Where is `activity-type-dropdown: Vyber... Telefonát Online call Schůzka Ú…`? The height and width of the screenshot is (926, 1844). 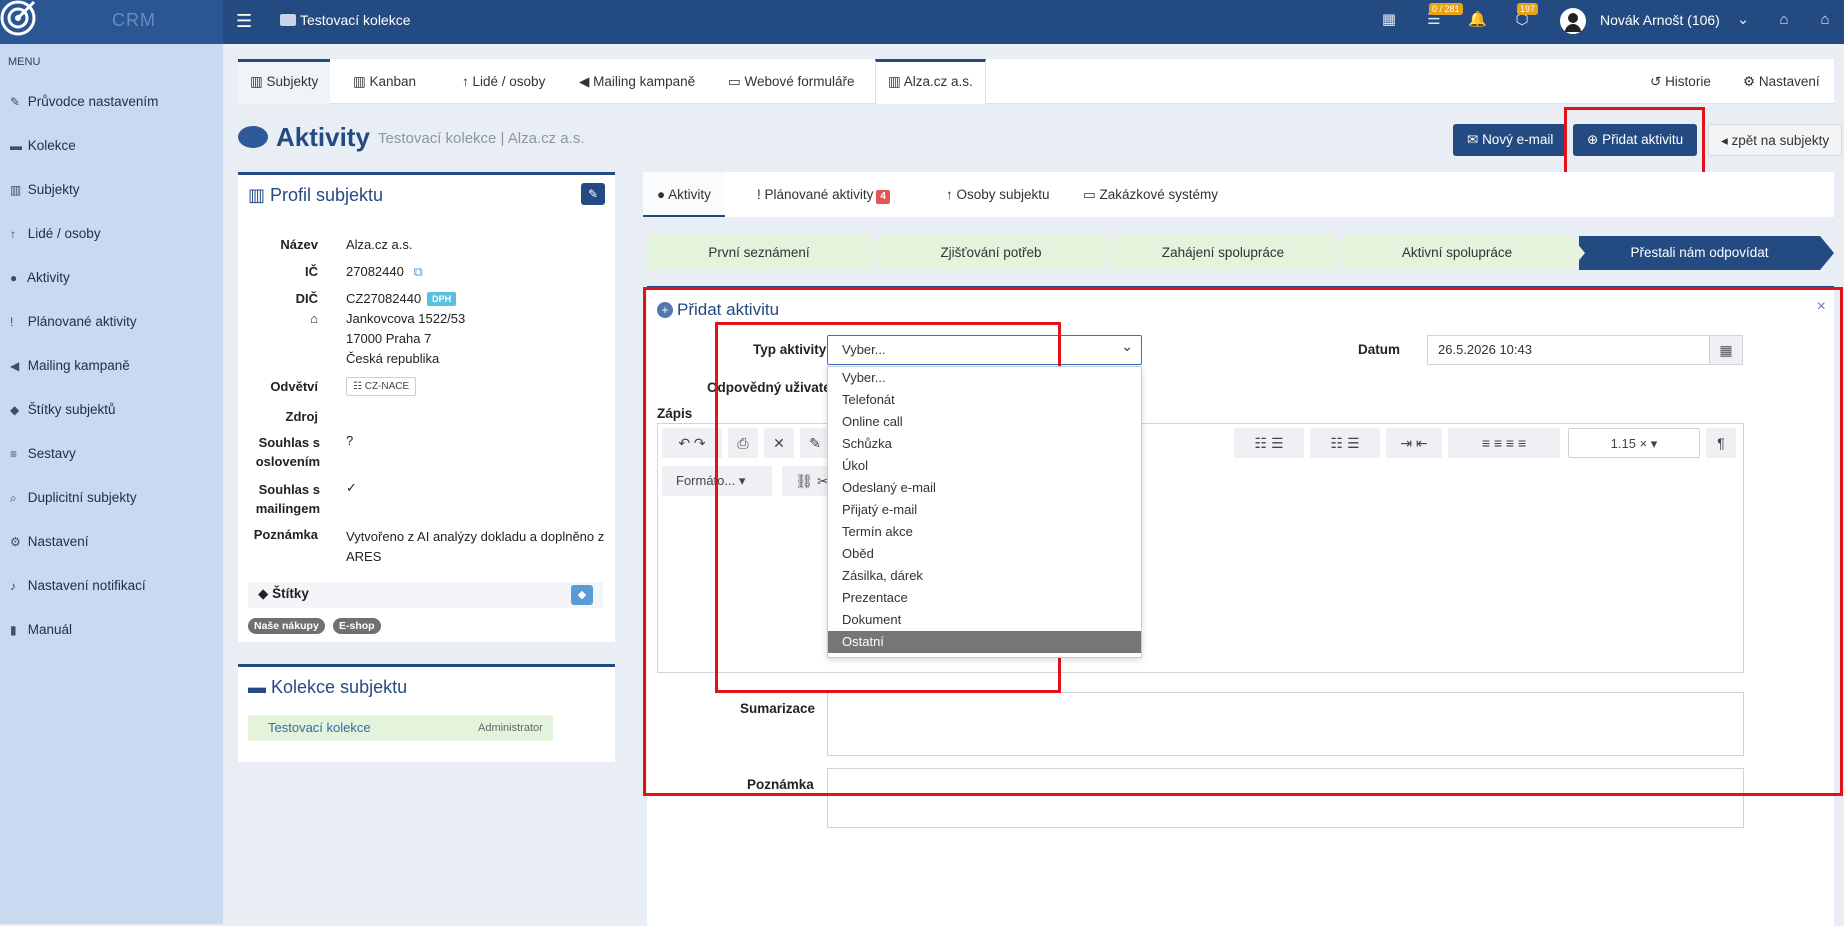
activity-type-dropdown: Vyber... Telefonát Online call Schůzka Ú… is located at coordinates (984, 512).